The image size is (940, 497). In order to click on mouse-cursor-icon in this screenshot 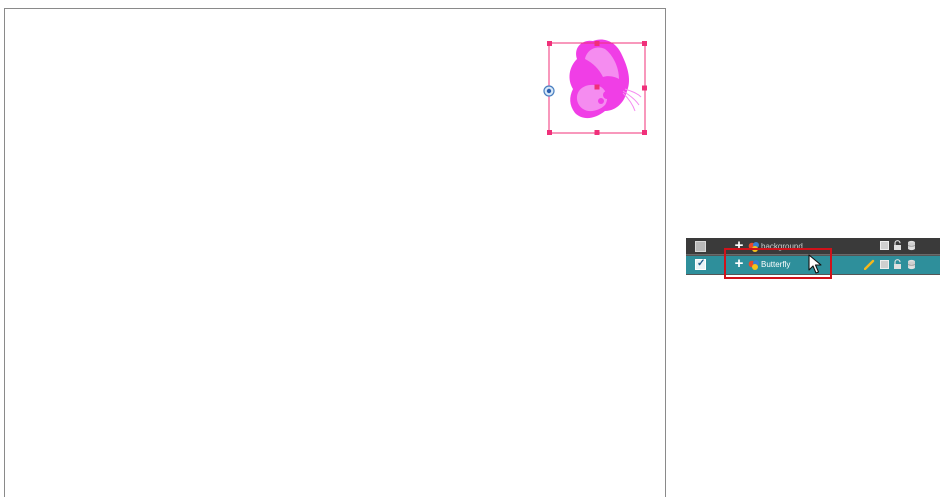, I will do `click(815, 264)`.